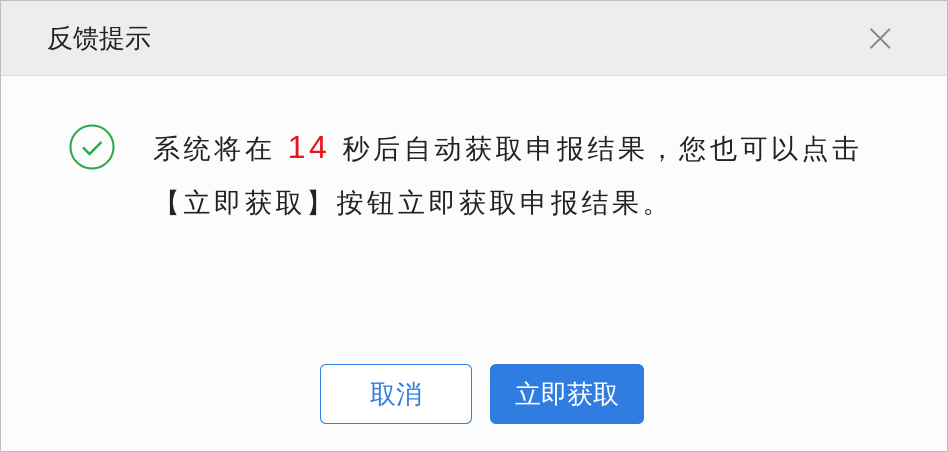  What do you see at coordinates (92, 147) in the screenshot?
I see `check-circle-icon` at bounding box center [92, 147].